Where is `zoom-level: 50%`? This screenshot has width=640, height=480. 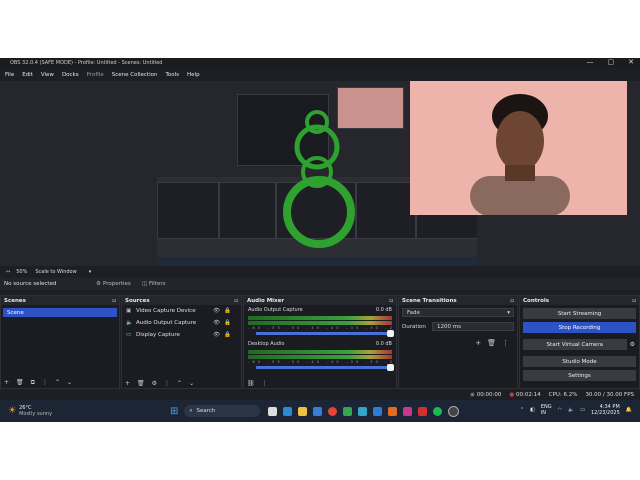
zoom-level: 50% is located at coordinates (21, 272).